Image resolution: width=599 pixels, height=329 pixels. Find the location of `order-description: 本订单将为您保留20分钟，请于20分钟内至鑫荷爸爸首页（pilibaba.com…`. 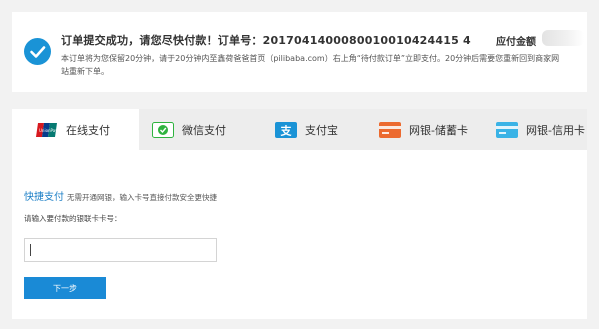

order-description: 本订单将为您保留20分钟，请于20分钟内至鑫荷爸爸首页（pilibaba.com… is located at coordinates (310, 65).